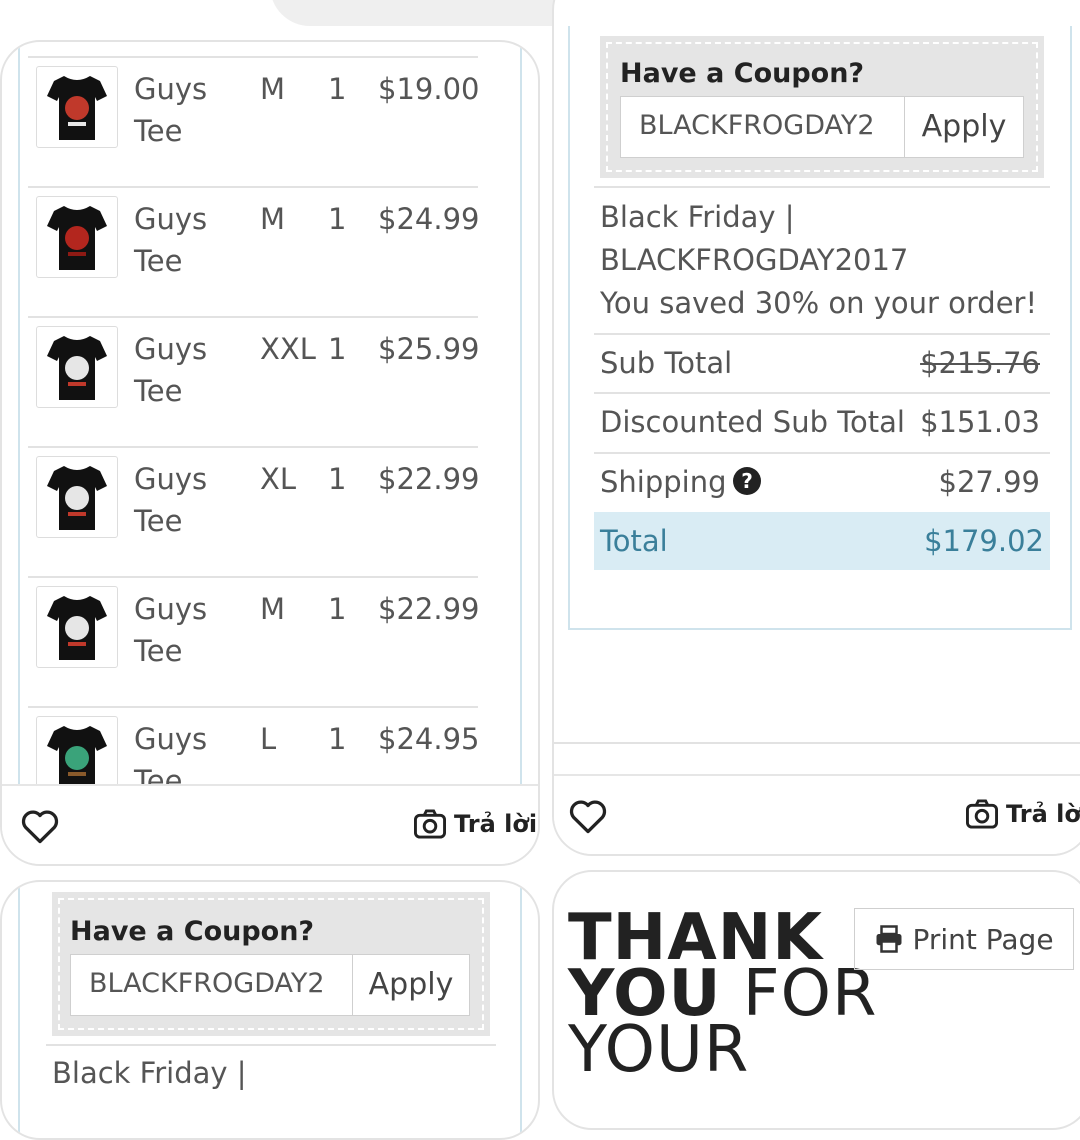 This screenshot has height=1140, width=1080. Describe the element at coordinates (666, 363) in the screenshot. I see `subtotal-label: Sub Total` at that location.